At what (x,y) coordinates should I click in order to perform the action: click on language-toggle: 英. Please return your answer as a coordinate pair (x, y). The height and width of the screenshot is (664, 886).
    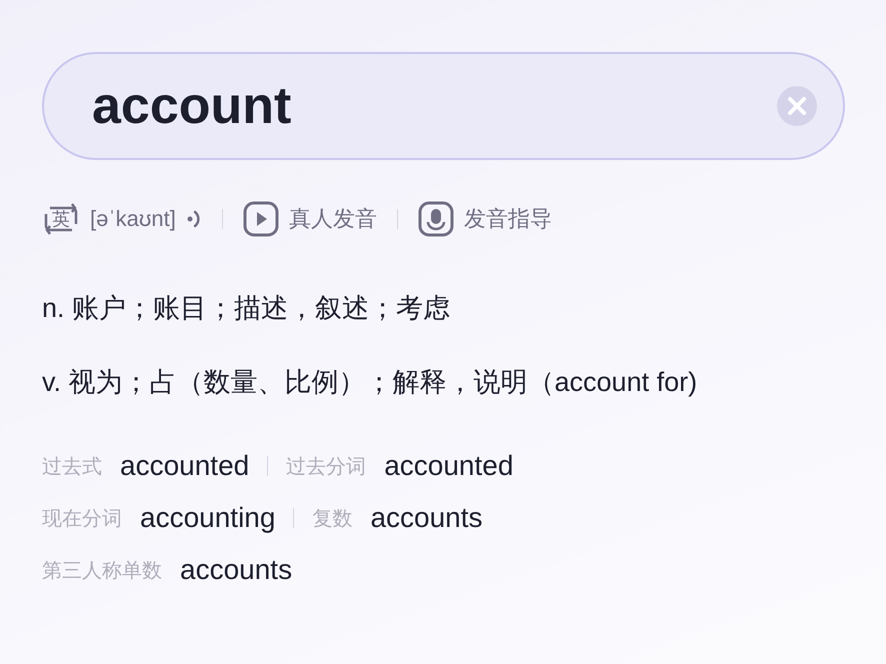
    Looking at the image, I should click on (61, 219).